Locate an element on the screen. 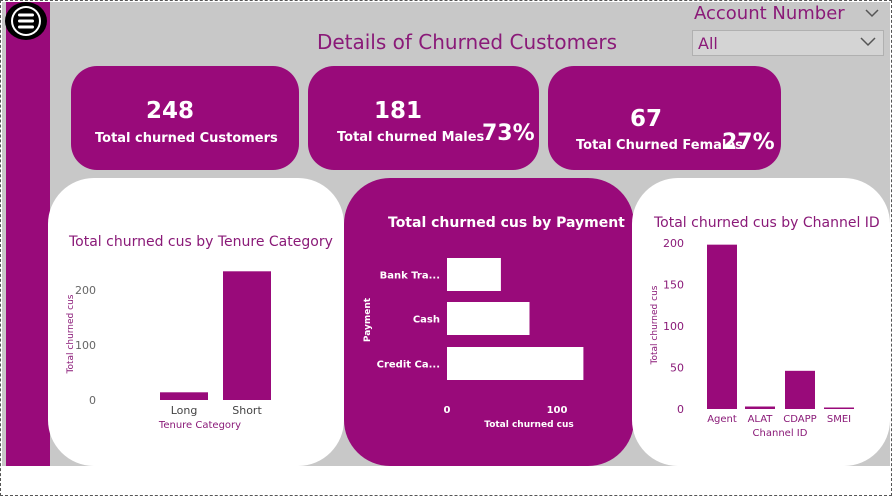 This screenshot has height=498, width=894. kpi-card-total: 248 Total churned Customers is located at coordinates (185, 118).